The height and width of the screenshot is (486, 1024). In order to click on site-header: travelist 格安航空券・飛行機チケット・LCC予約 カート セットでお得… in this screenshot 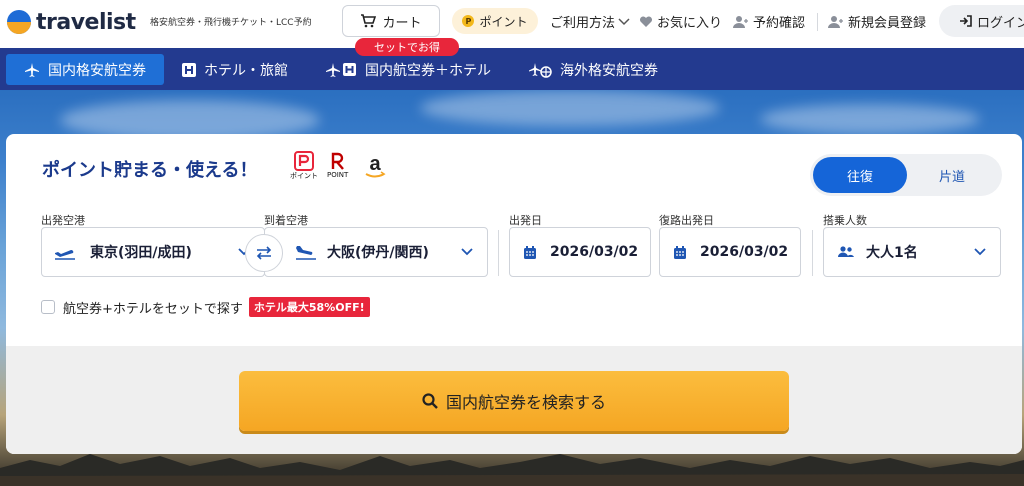, I will do `click(512, 28)`.